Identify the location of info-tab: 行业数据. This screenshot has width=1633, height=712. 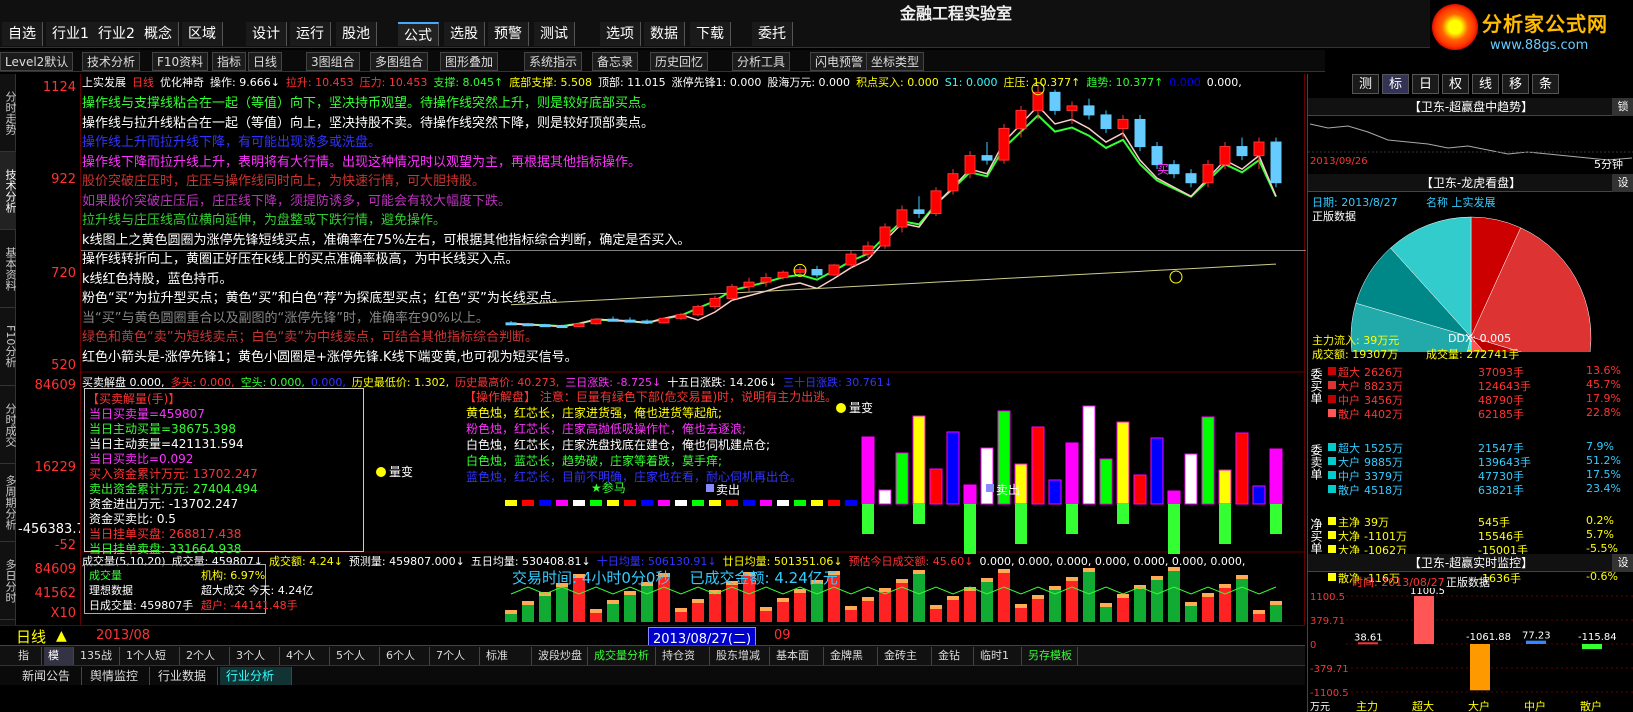
(185, 676).